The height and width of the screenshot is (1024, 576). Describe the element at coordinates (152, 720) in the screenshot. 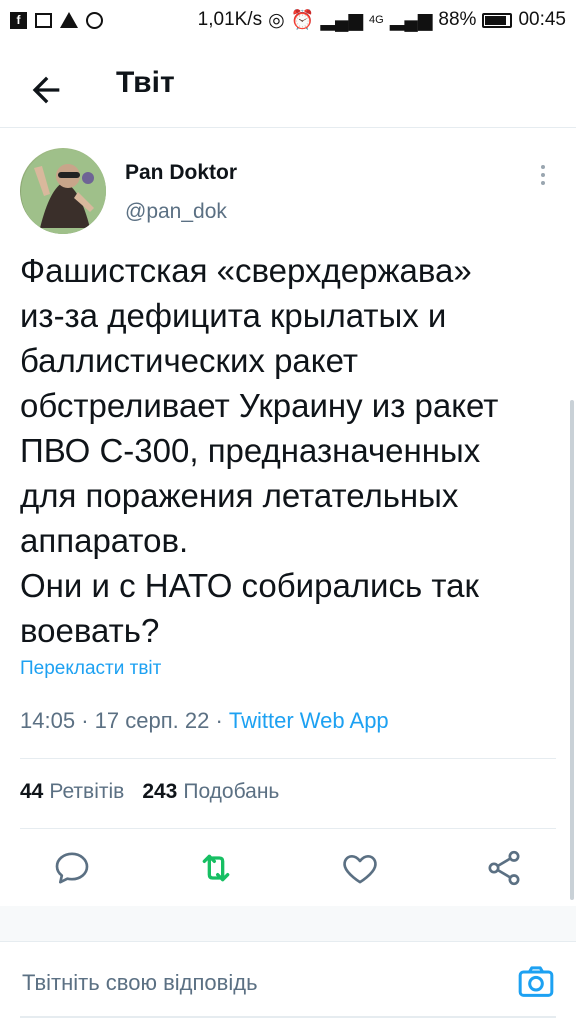

I see `tweet-date: 17 серп. 22` at that location.